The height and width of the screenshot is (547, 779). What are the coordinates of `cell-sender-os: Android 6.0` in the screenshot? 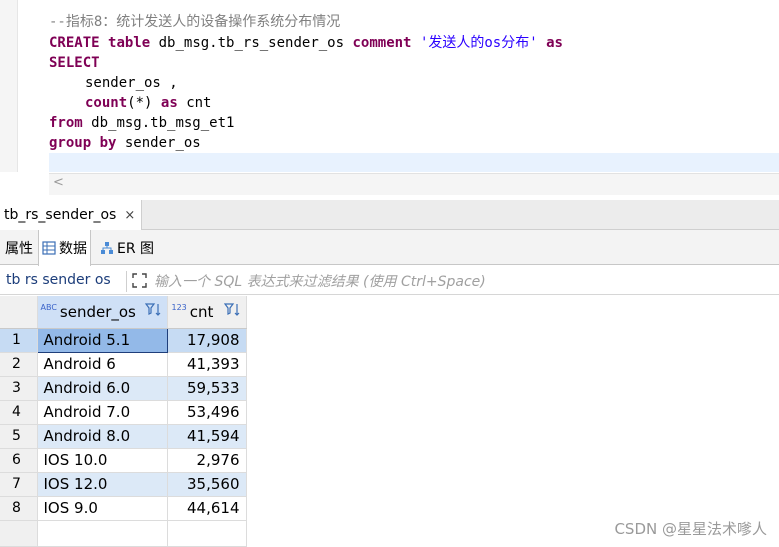 It's located at (102, 388).